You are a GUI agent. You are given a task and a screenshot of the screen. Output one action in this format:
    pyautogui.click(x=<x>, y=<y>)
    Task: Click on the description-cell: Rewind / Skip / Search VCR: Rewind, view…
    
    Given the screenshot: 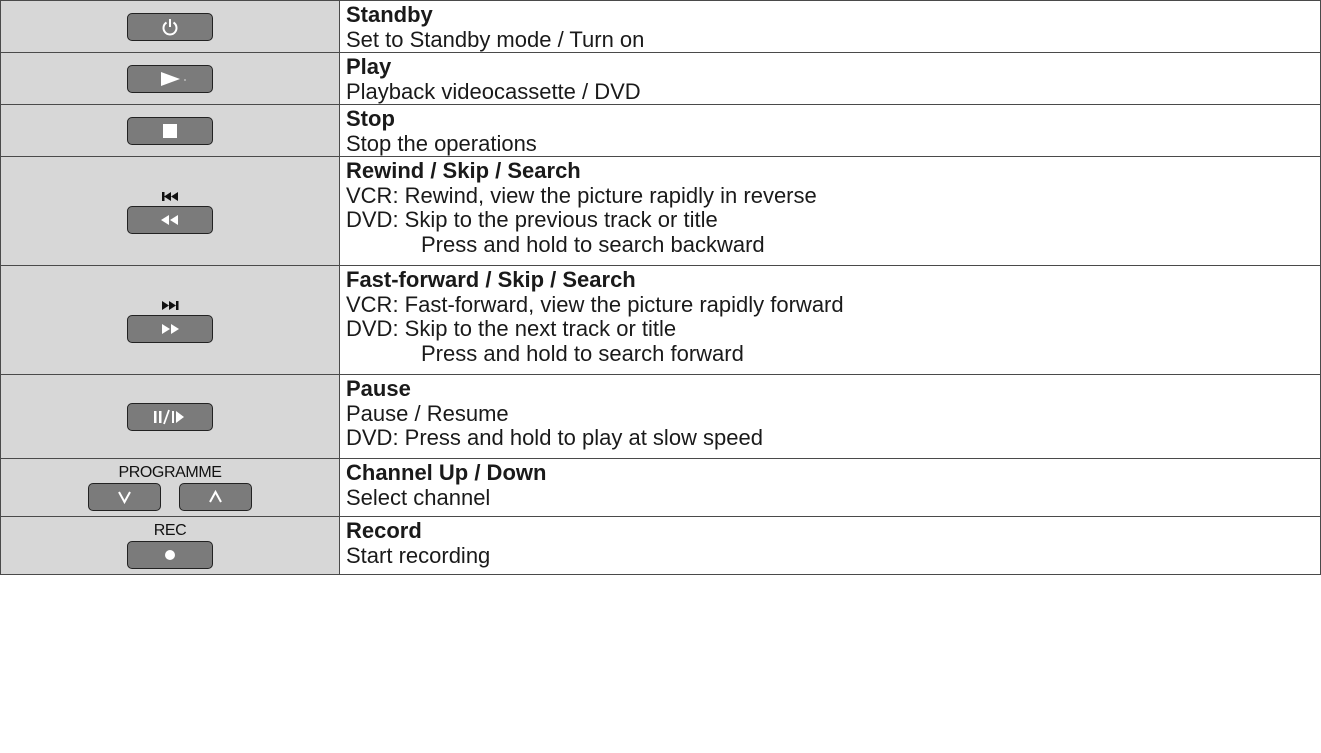 What is the action you would take?
    pyautogui.click(x=830, y=211)
    